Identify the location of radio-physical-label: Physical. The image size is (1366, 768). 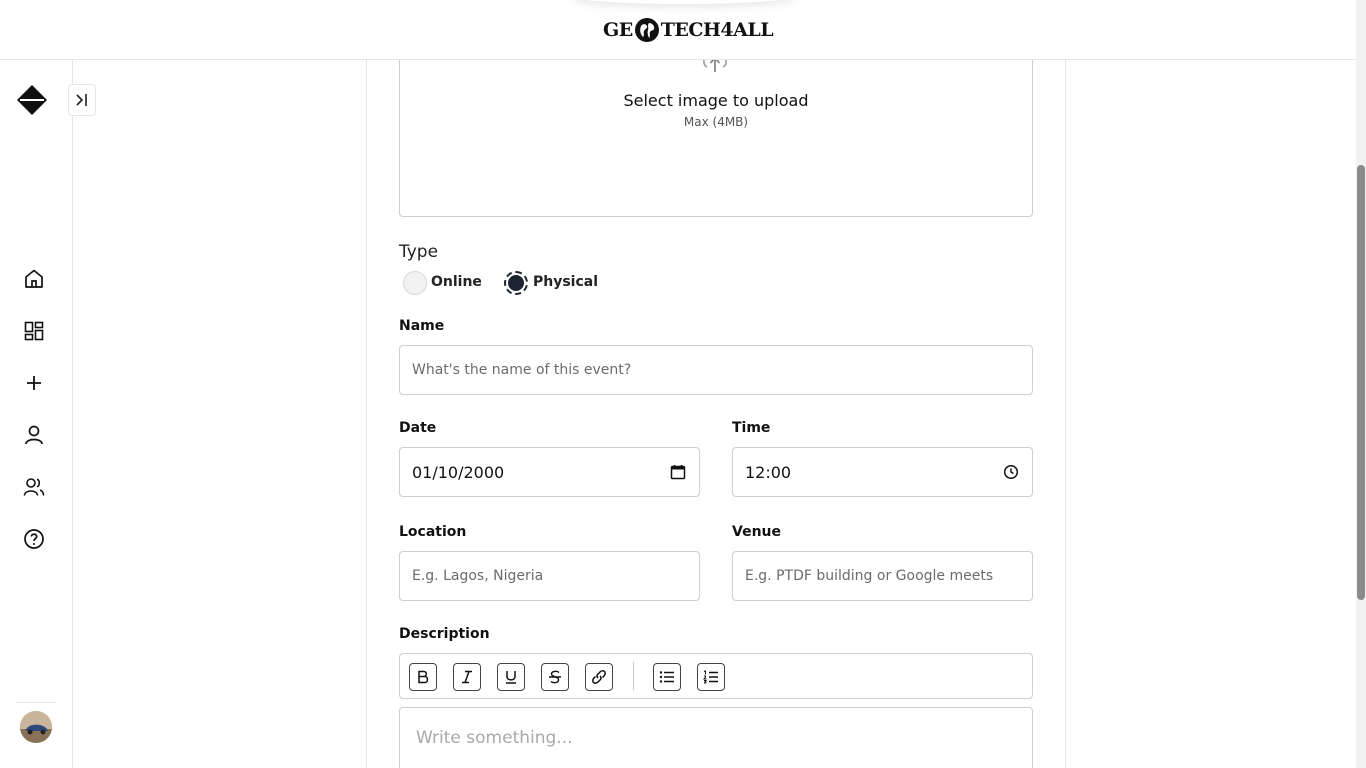
(565, 282).